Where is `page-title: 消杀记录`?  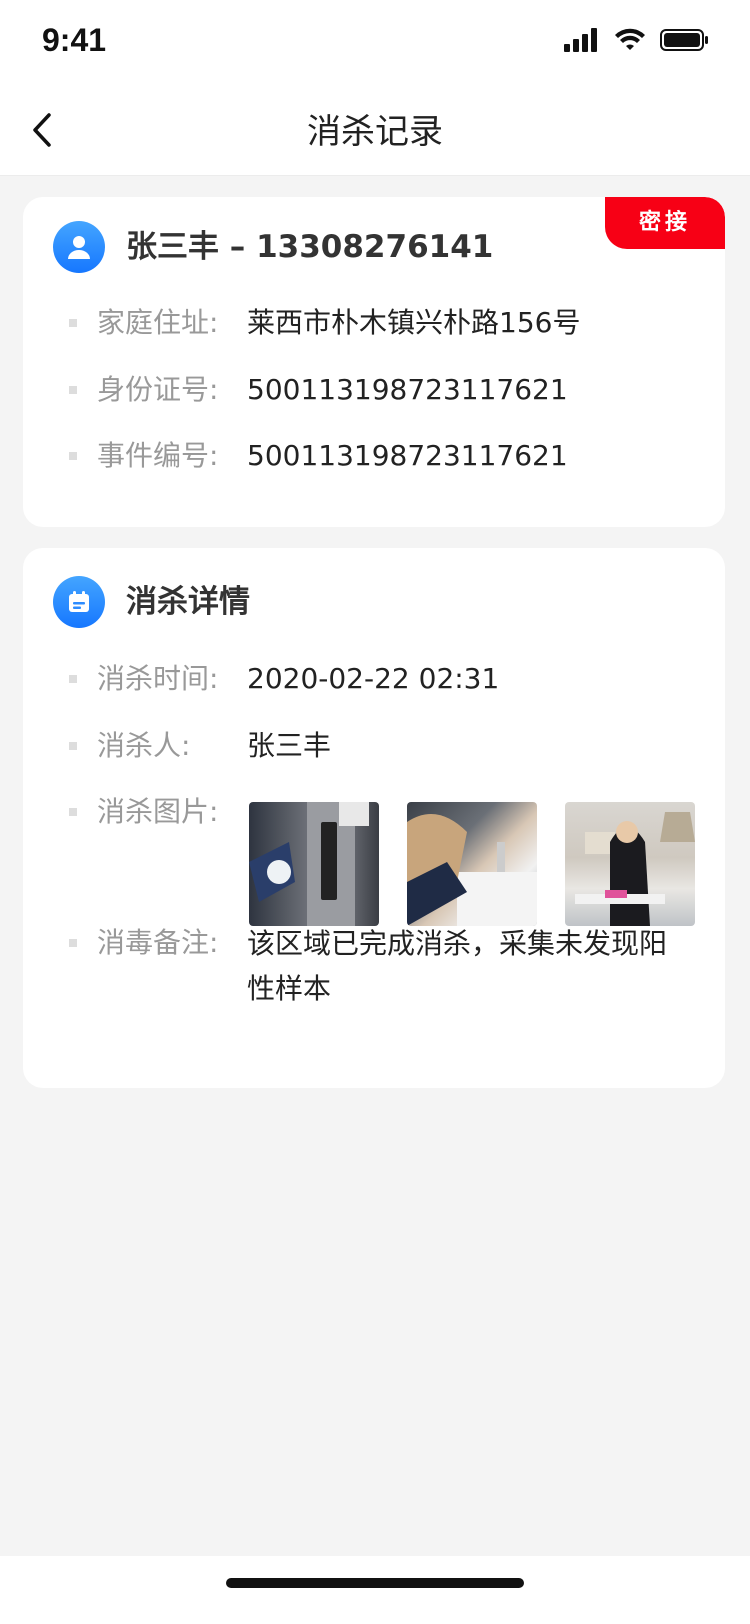 page-title: 消杀记录 is located at coordinates (375, 132).